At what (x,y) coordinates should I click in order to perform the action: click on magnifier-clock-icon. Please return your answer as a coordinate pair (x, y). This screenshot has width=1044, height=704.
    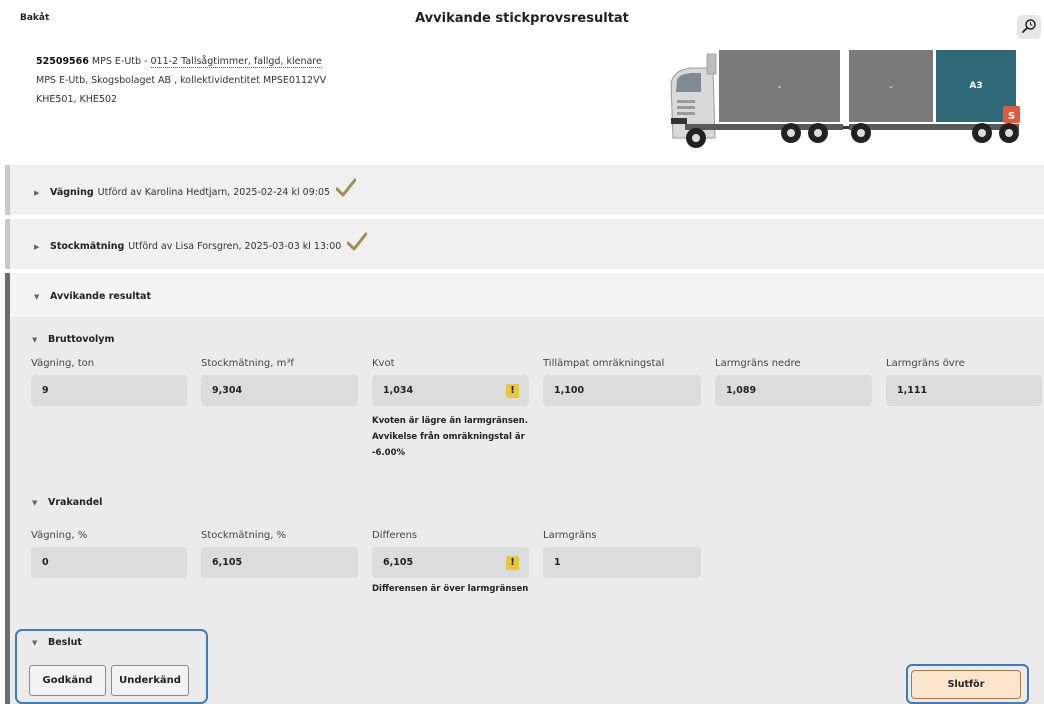
    Looking at the image, I should click on (1029, 27).